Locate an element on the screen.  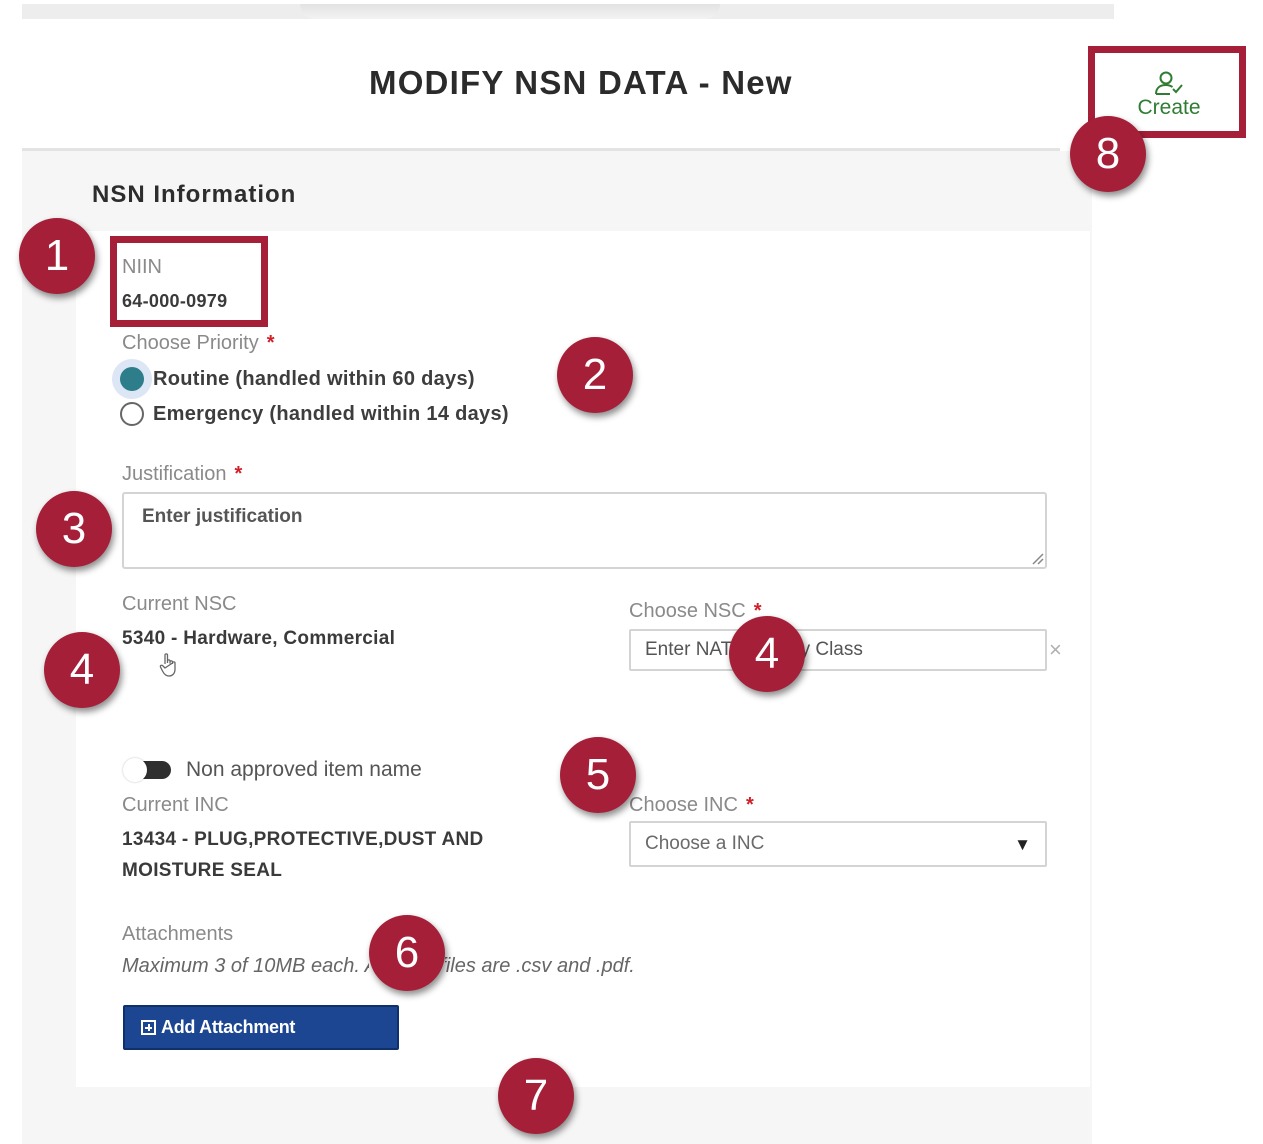
current-nsc-label: Current NSC is located at coordinates (179, 604).